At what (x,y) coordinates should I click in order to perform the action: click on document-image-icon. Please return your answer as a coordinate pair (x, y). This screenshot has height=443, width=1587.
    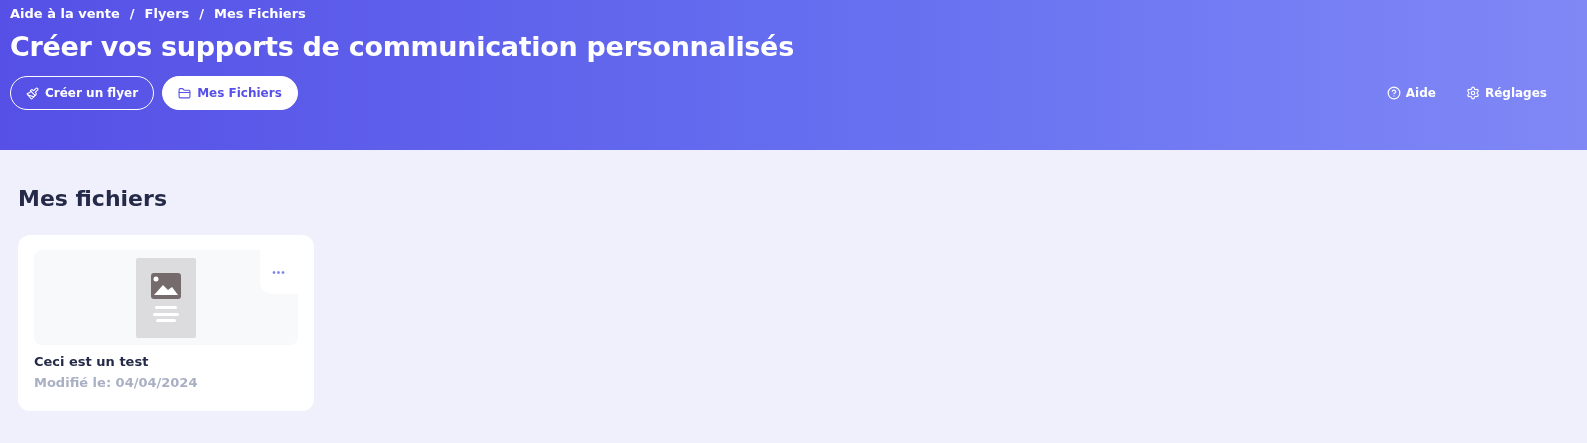
    Looking at the image, I should click on (166, 297).